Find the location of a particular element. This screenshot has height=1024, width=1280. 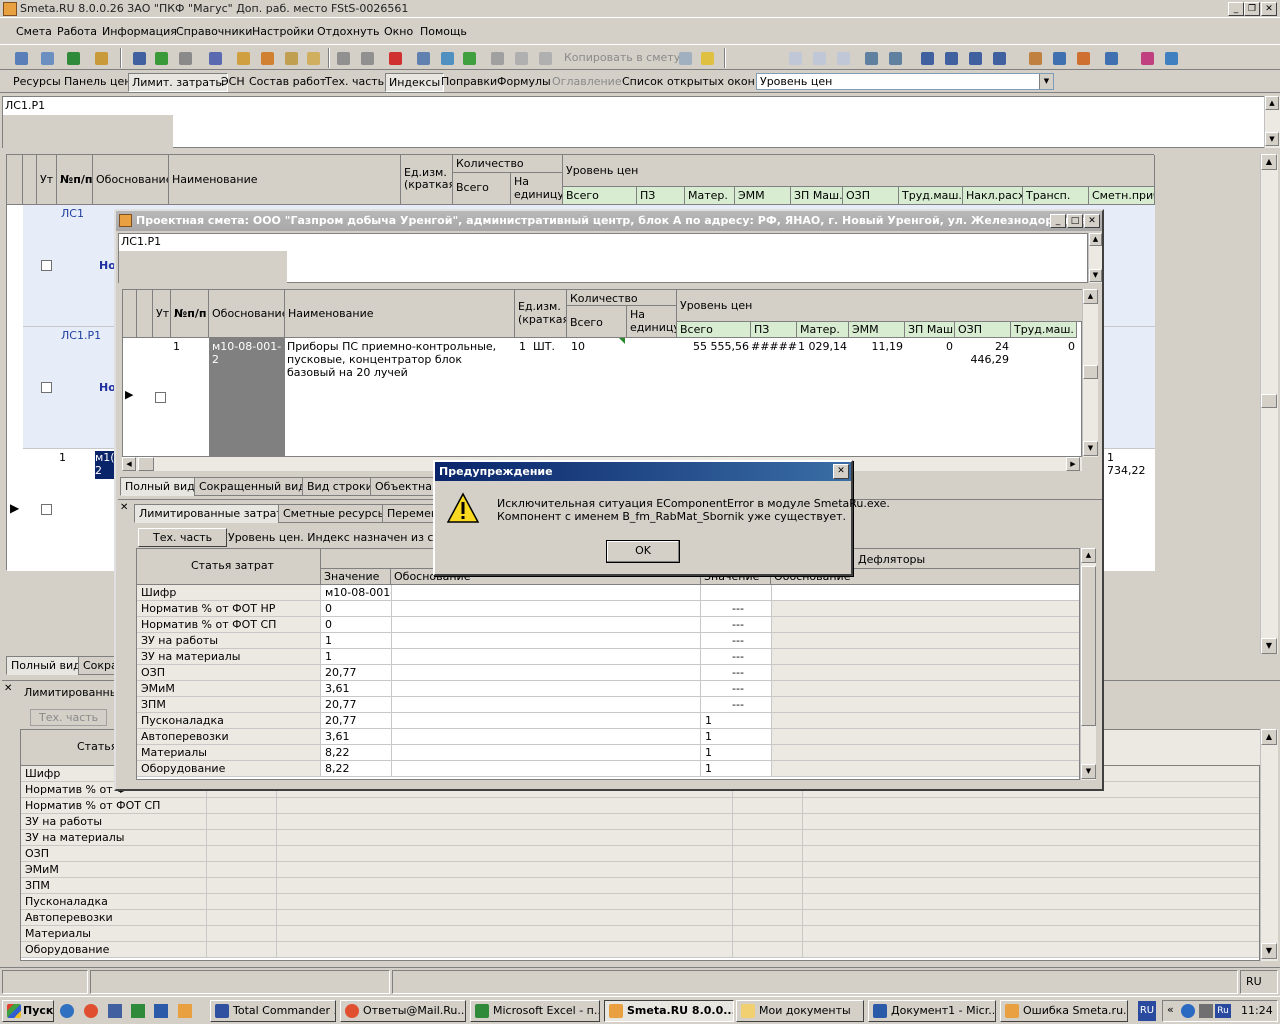

list-item: ЗПМ 20,77 --- is located at coordinates (608, 705).